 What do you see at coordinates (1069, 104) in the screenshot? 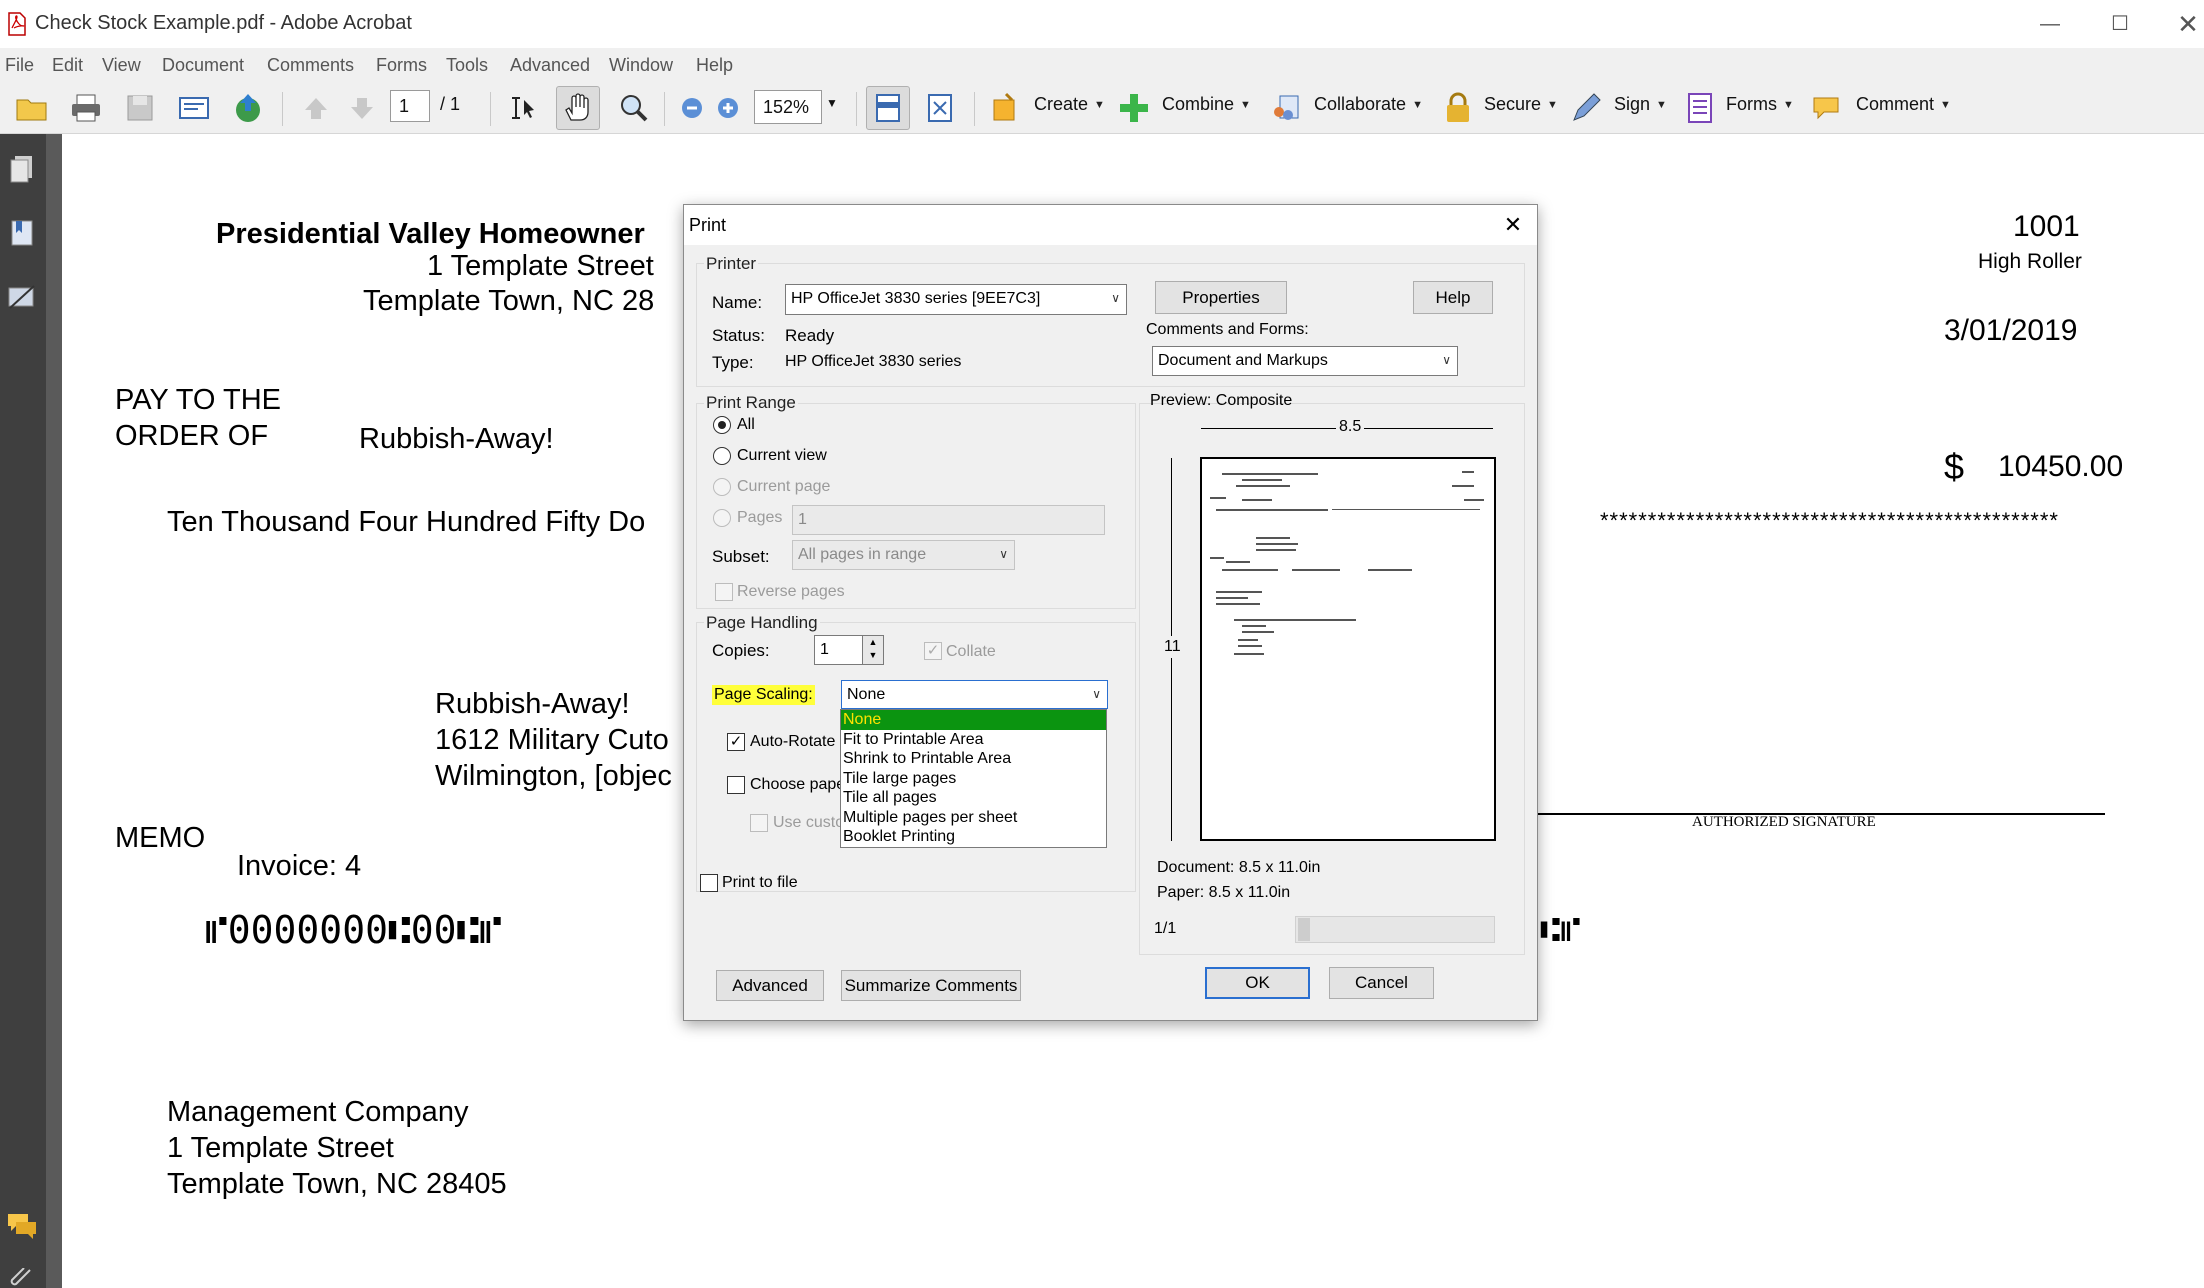
I see `create-button: Create ▼` at bounding box center [1069, 104].